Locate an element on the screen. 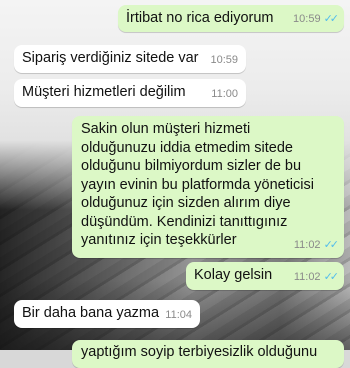  message-text: yaptığım soyip terbiyesizlik olduğunu is located at coordinates (199, 352).